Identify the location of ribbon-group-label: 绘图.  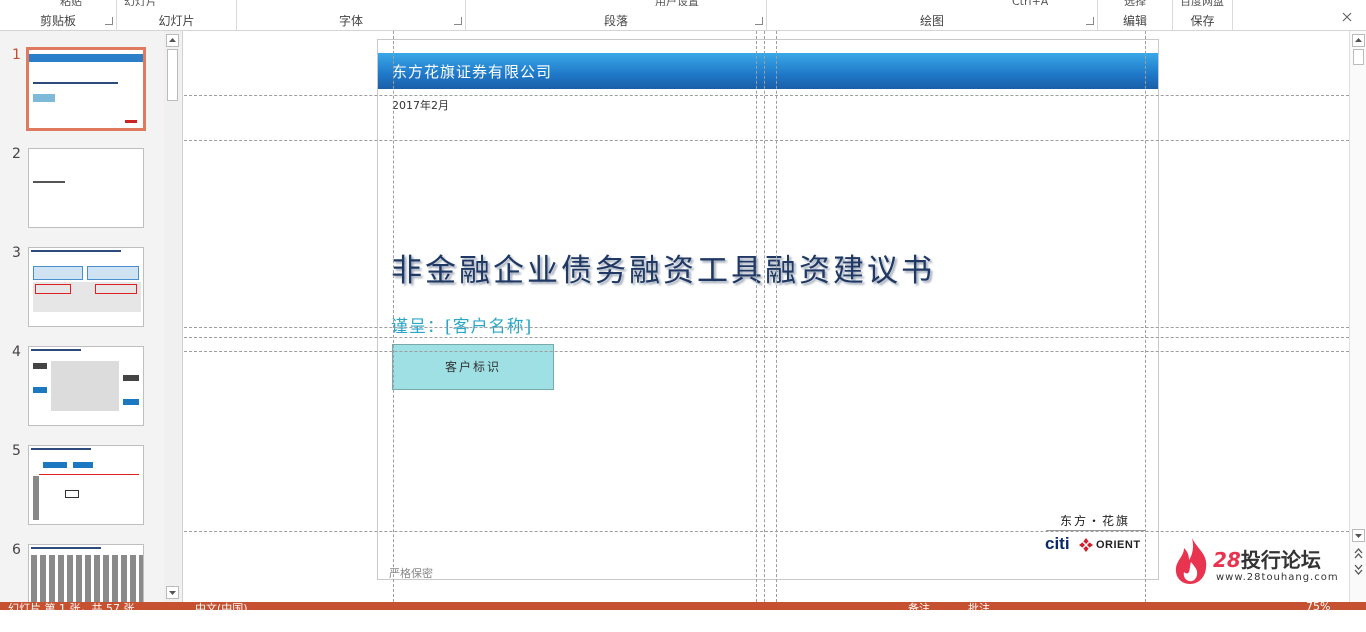
(931, 21).